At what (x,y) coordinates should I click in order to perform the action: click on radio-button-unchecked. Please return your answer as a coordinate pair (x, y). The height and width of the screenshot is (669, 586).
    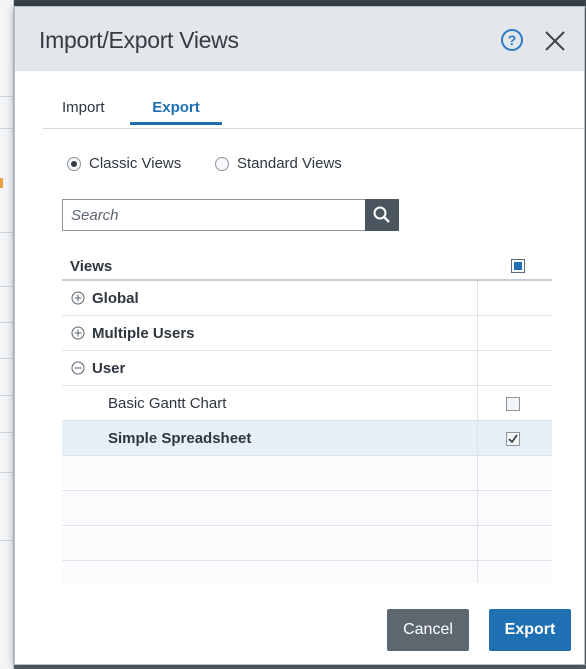
    Looking at the image, I should click on (222, 164).